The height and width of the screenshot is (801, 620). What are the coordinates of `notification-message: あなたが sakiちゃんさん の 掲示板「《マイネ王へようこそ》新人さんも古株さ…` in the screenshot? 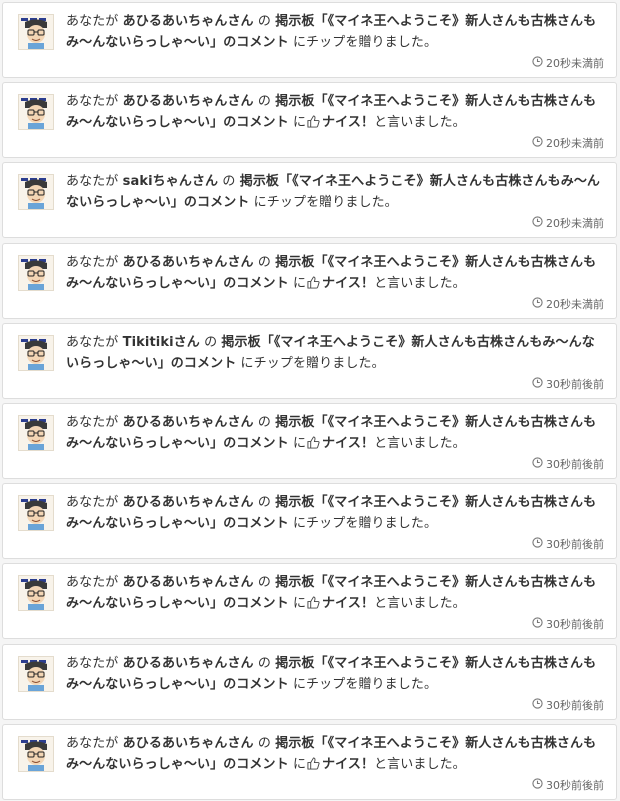 It's located at (336, 192).